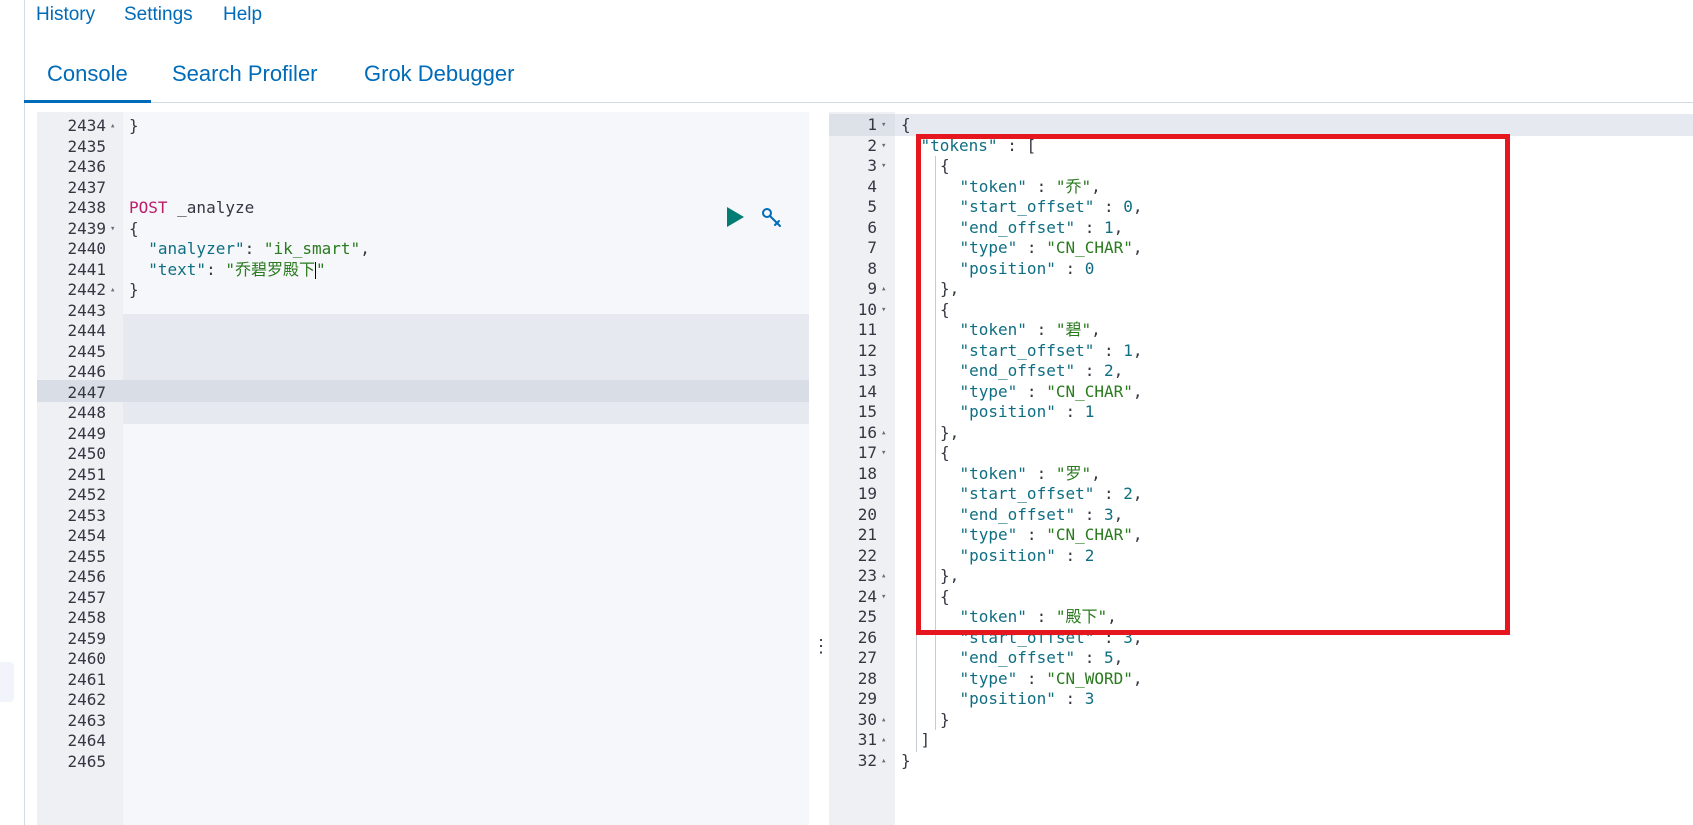 The image size is (1693, 825). What do you see at coordinates (423, 495) in the screenshot?
I see `editor-line: 2452` at bounding box center [423, 495].